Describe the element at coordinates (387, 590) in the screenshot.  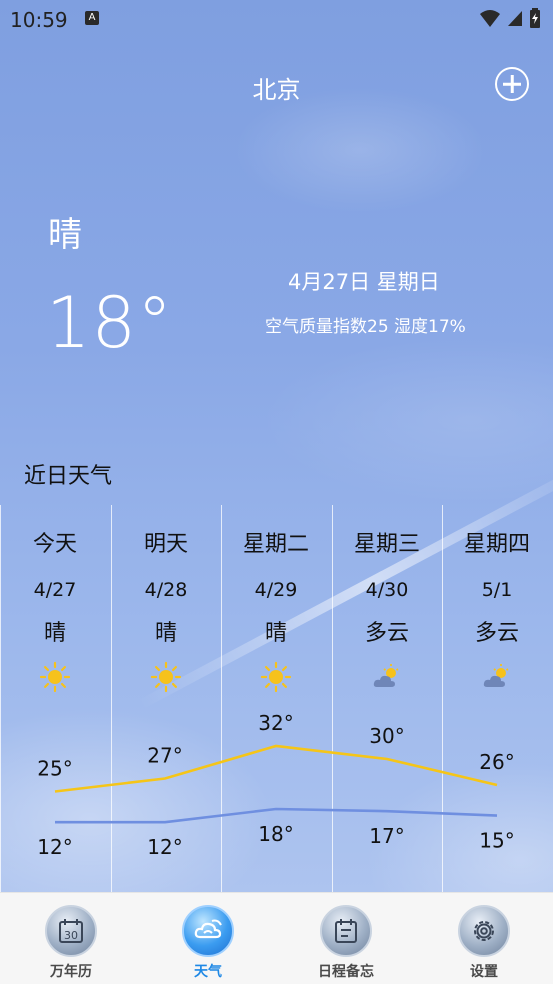
I see `forecast-day-date: 4/30` at that location.